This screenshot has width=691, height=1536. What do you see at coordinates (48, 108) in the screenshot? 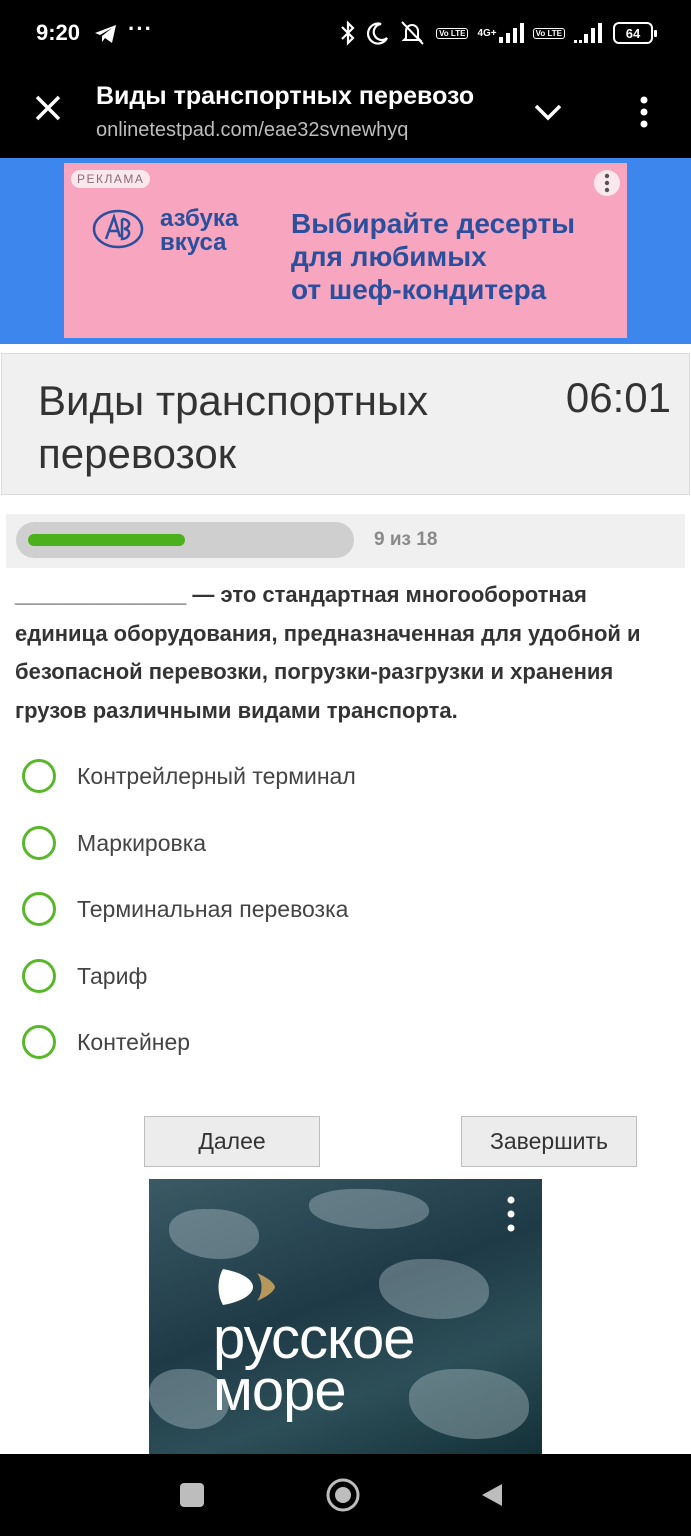
I see `close-icon` at bounding box center [48, 108].